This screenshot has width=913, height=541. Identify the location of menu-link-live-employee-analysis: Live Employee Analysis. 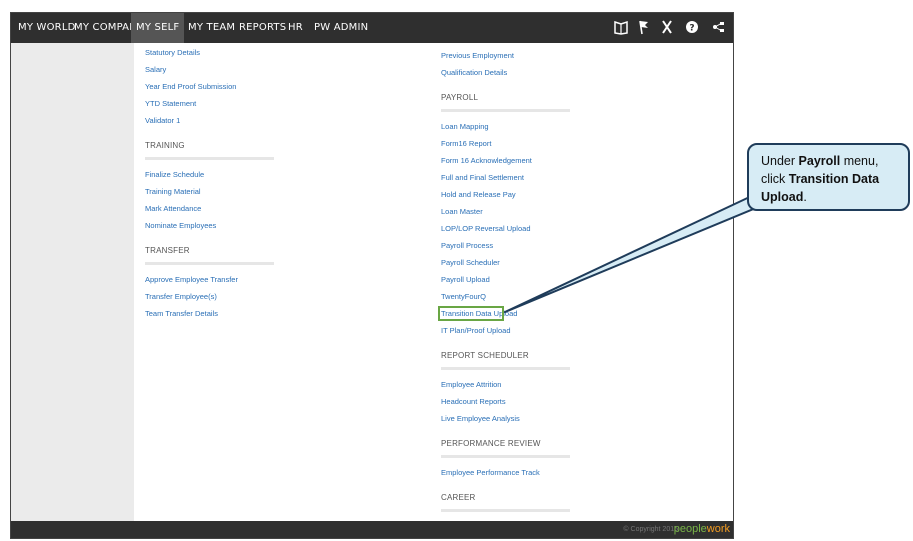
(480, 418).